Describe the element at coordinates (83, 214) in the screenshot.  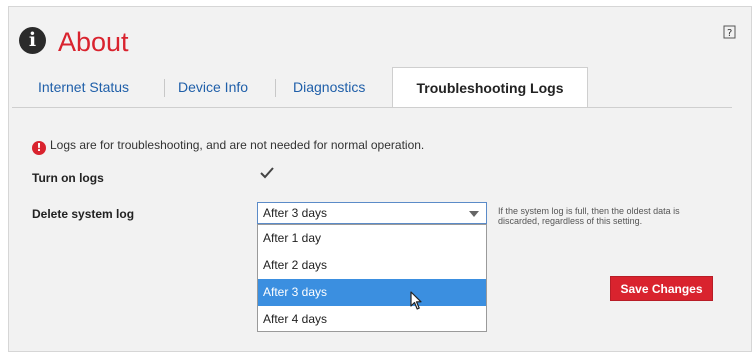
I see `delete-system-log-label: Delete system log` at that location.